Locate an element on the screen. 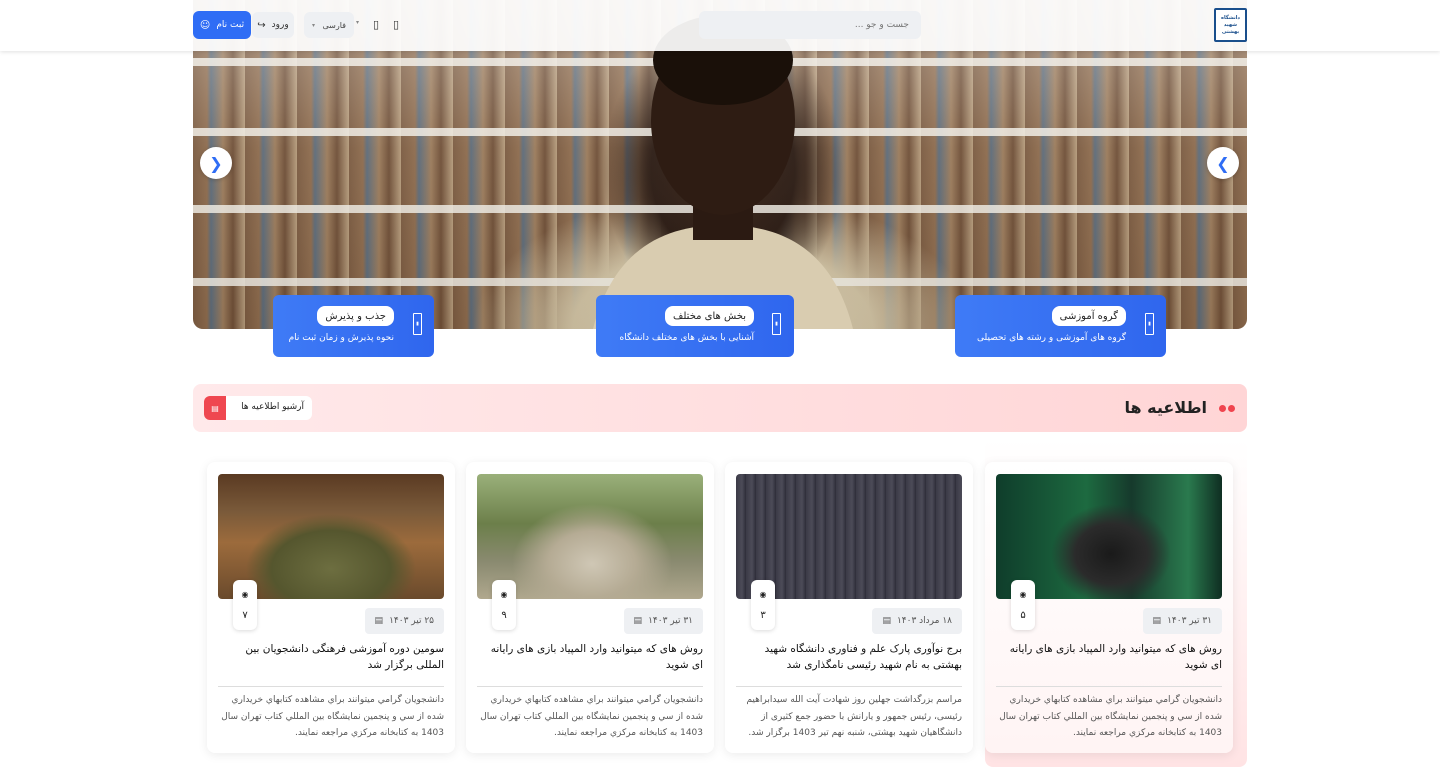  feature-card-admission: ▮ جذب و پذیرش نحوه پذیرش و زمان ثبت نام is located at coordinates (353, 326).